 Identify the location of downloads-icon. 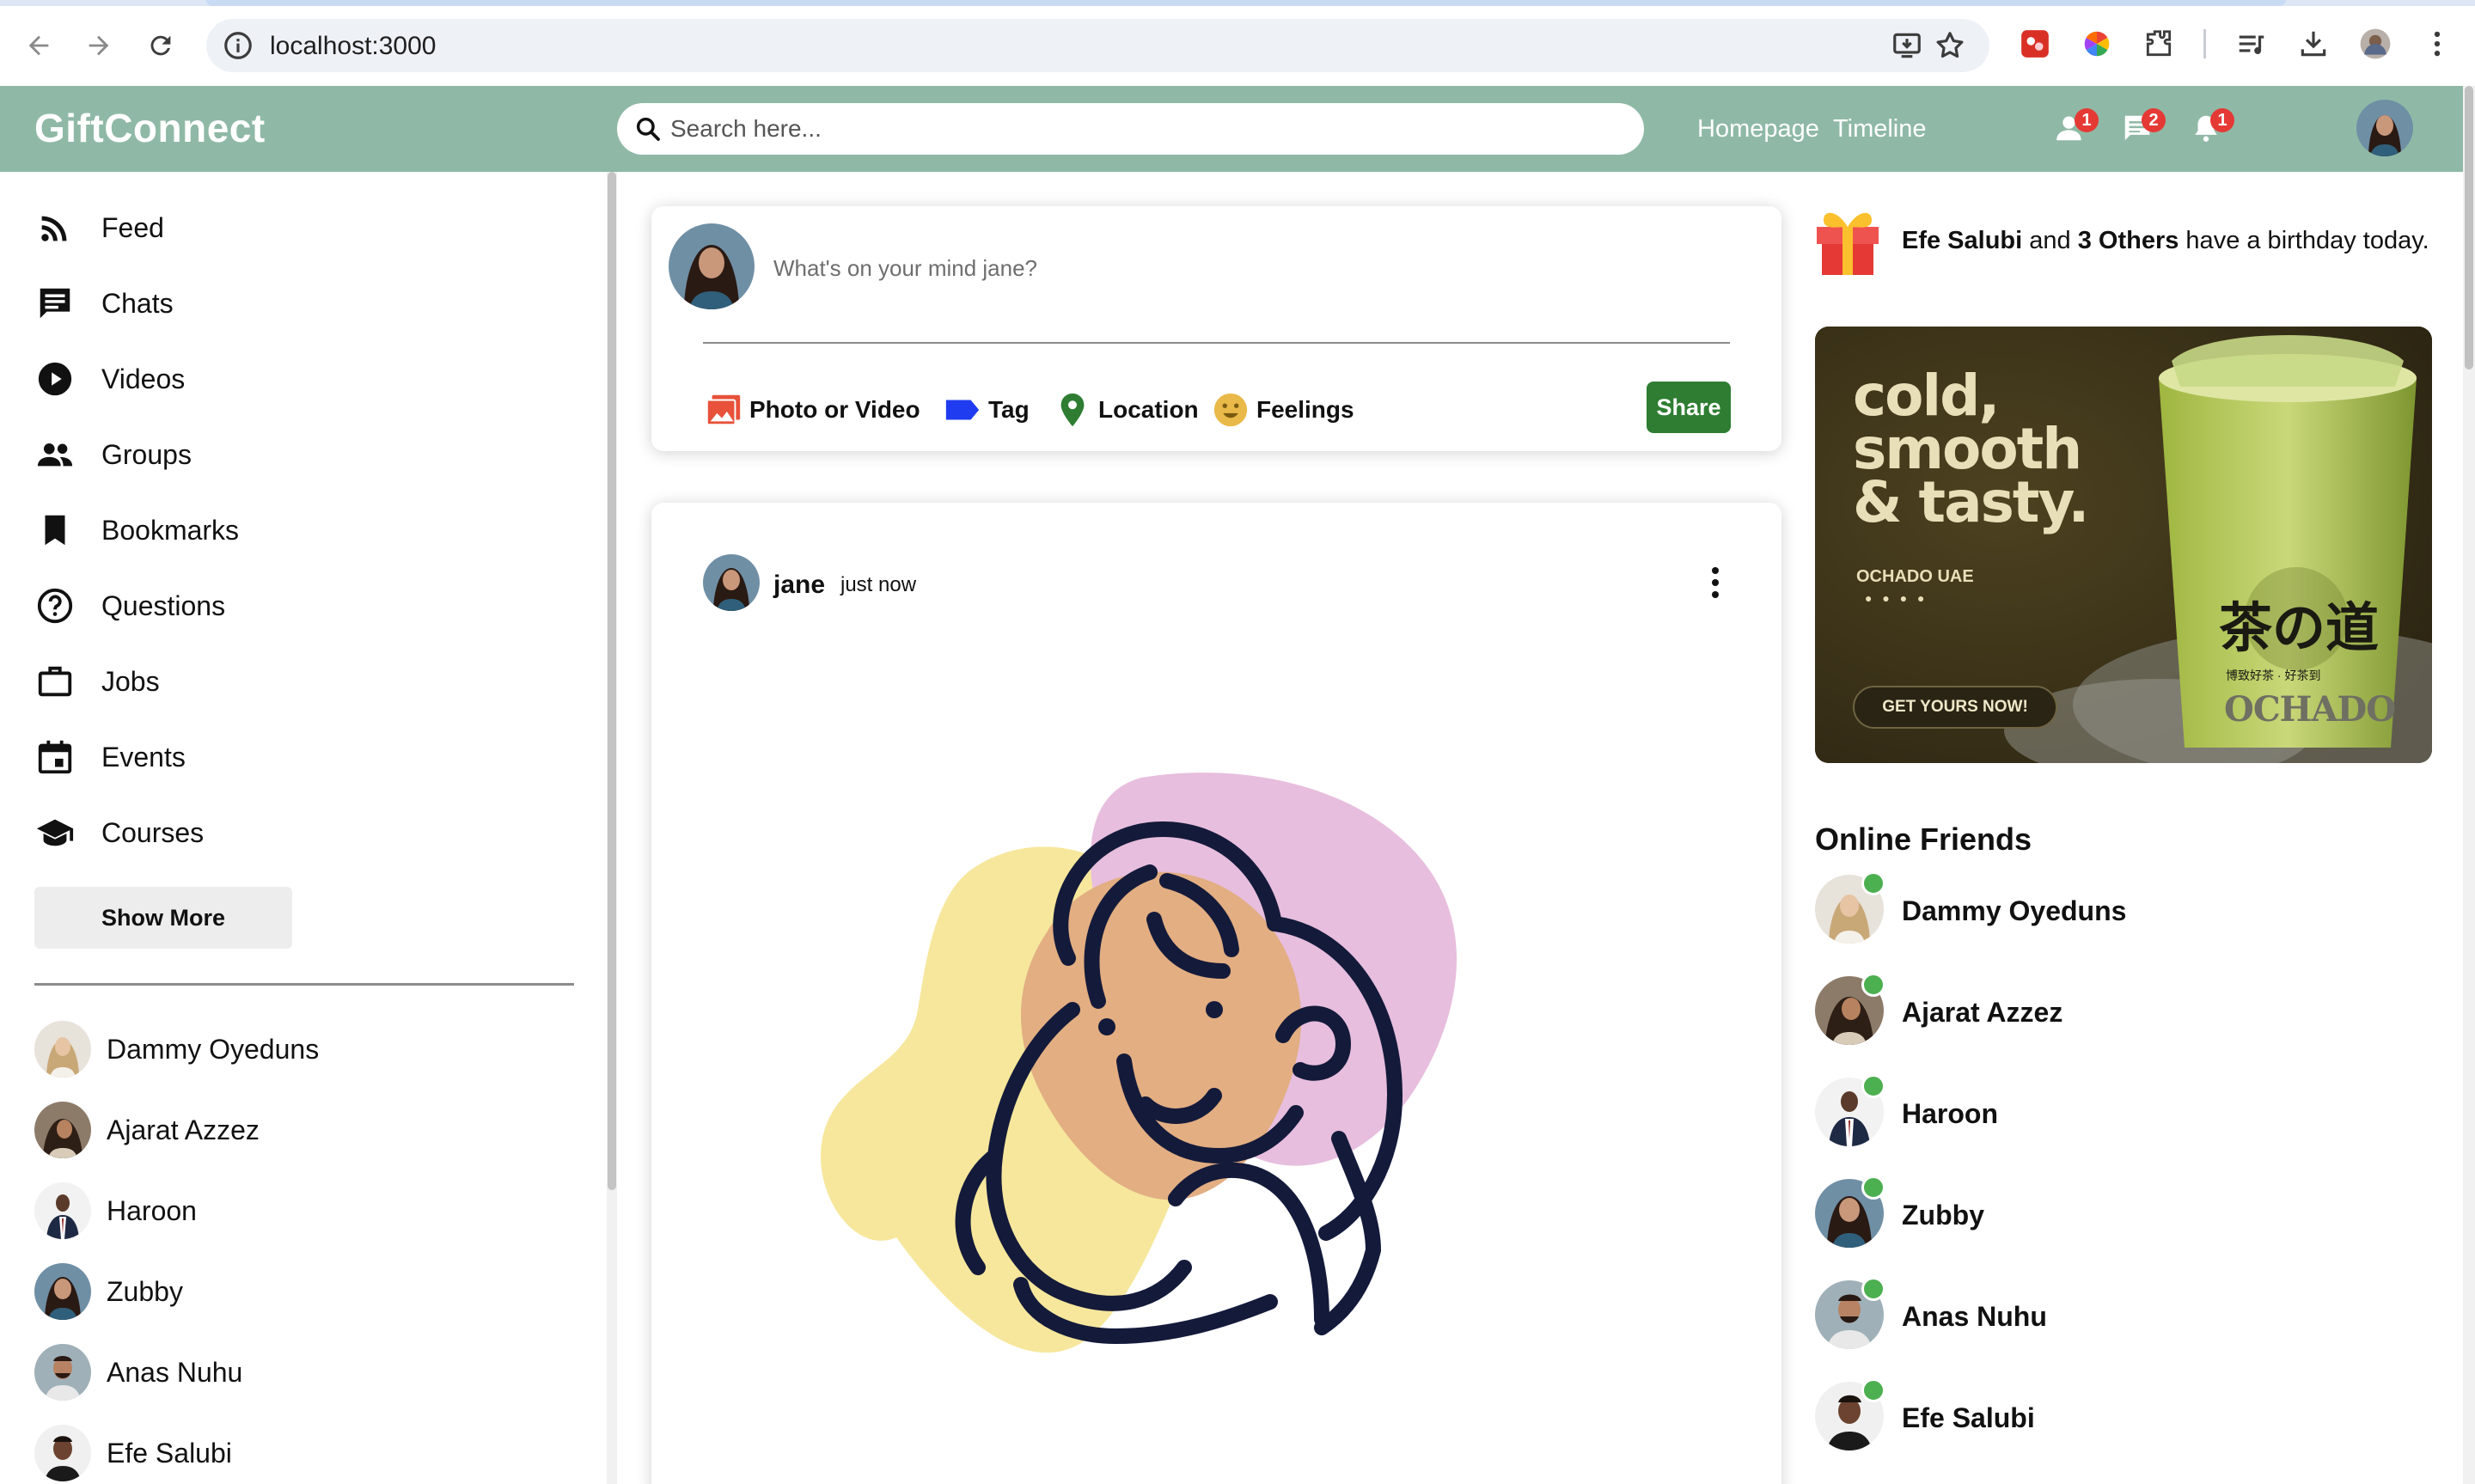
(2313, 44).